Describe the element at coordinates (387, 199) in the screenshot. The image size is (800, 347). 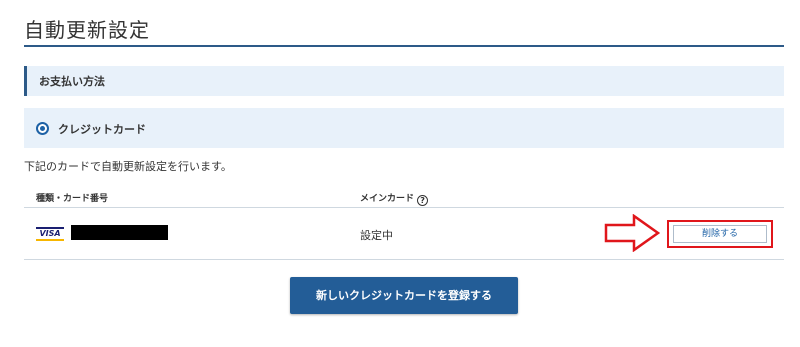
I see `main-card-header-label: メインカード` at that location.